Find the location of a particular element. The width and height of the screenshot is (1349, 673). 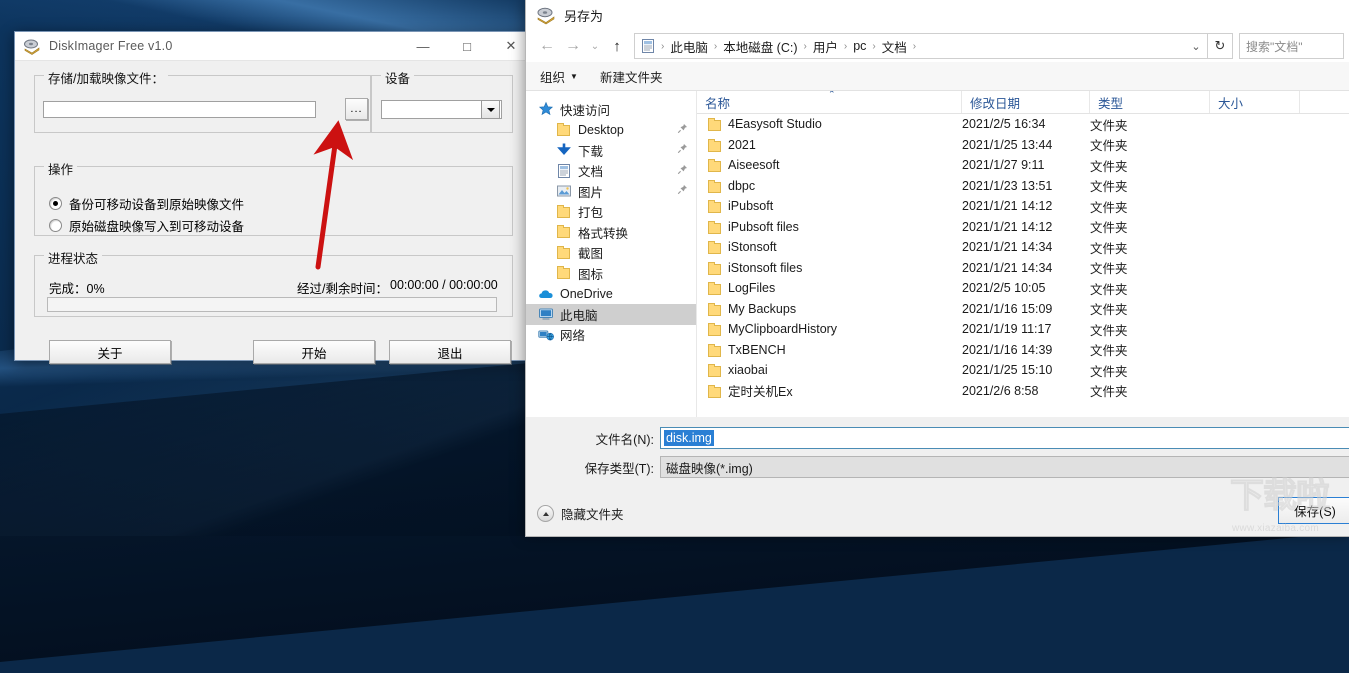

back-button: ← is located at coordinates (547, 46).